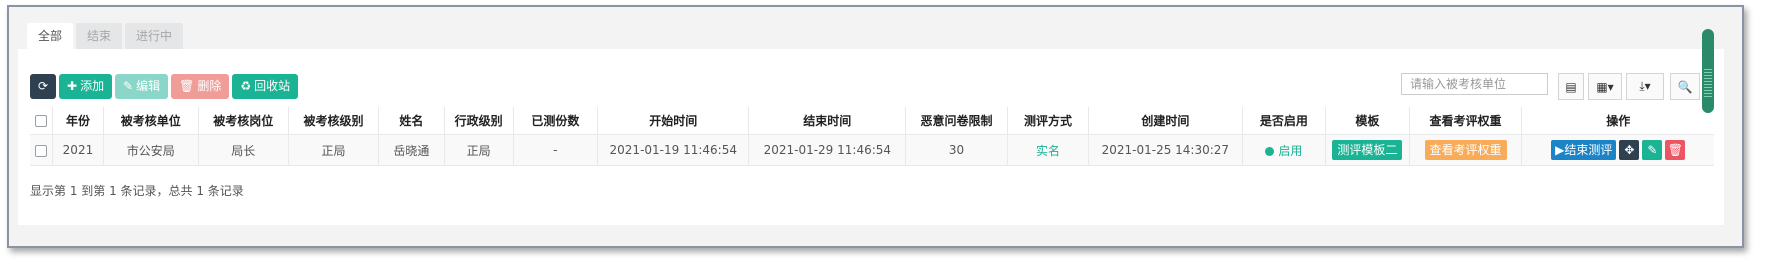  Describe the element at coordinates (246, 86) in the screenshot. I see `recycle-icon: ♻` at that location.